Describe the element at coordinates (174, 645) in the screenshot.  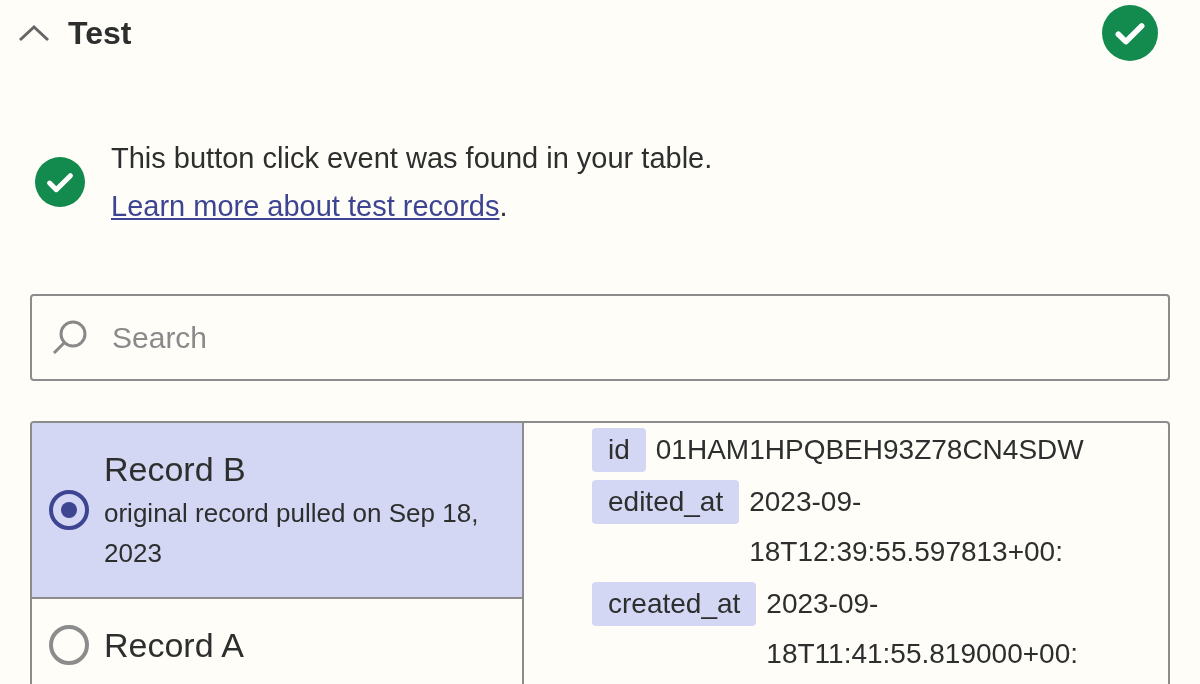
I see `record-title: Record A` at that location.